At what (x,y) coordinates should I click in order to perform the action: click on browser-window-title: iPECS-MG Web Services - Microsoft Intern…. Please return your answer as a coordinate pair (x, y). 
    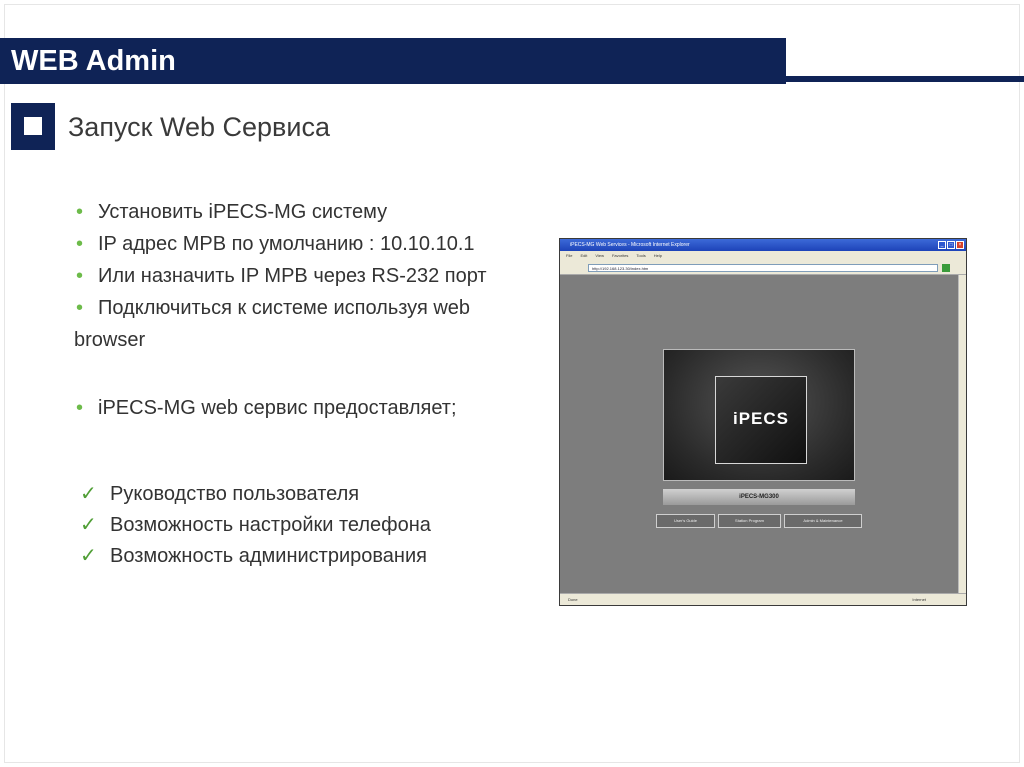
    Looking at the image, I should click on (630, 245).